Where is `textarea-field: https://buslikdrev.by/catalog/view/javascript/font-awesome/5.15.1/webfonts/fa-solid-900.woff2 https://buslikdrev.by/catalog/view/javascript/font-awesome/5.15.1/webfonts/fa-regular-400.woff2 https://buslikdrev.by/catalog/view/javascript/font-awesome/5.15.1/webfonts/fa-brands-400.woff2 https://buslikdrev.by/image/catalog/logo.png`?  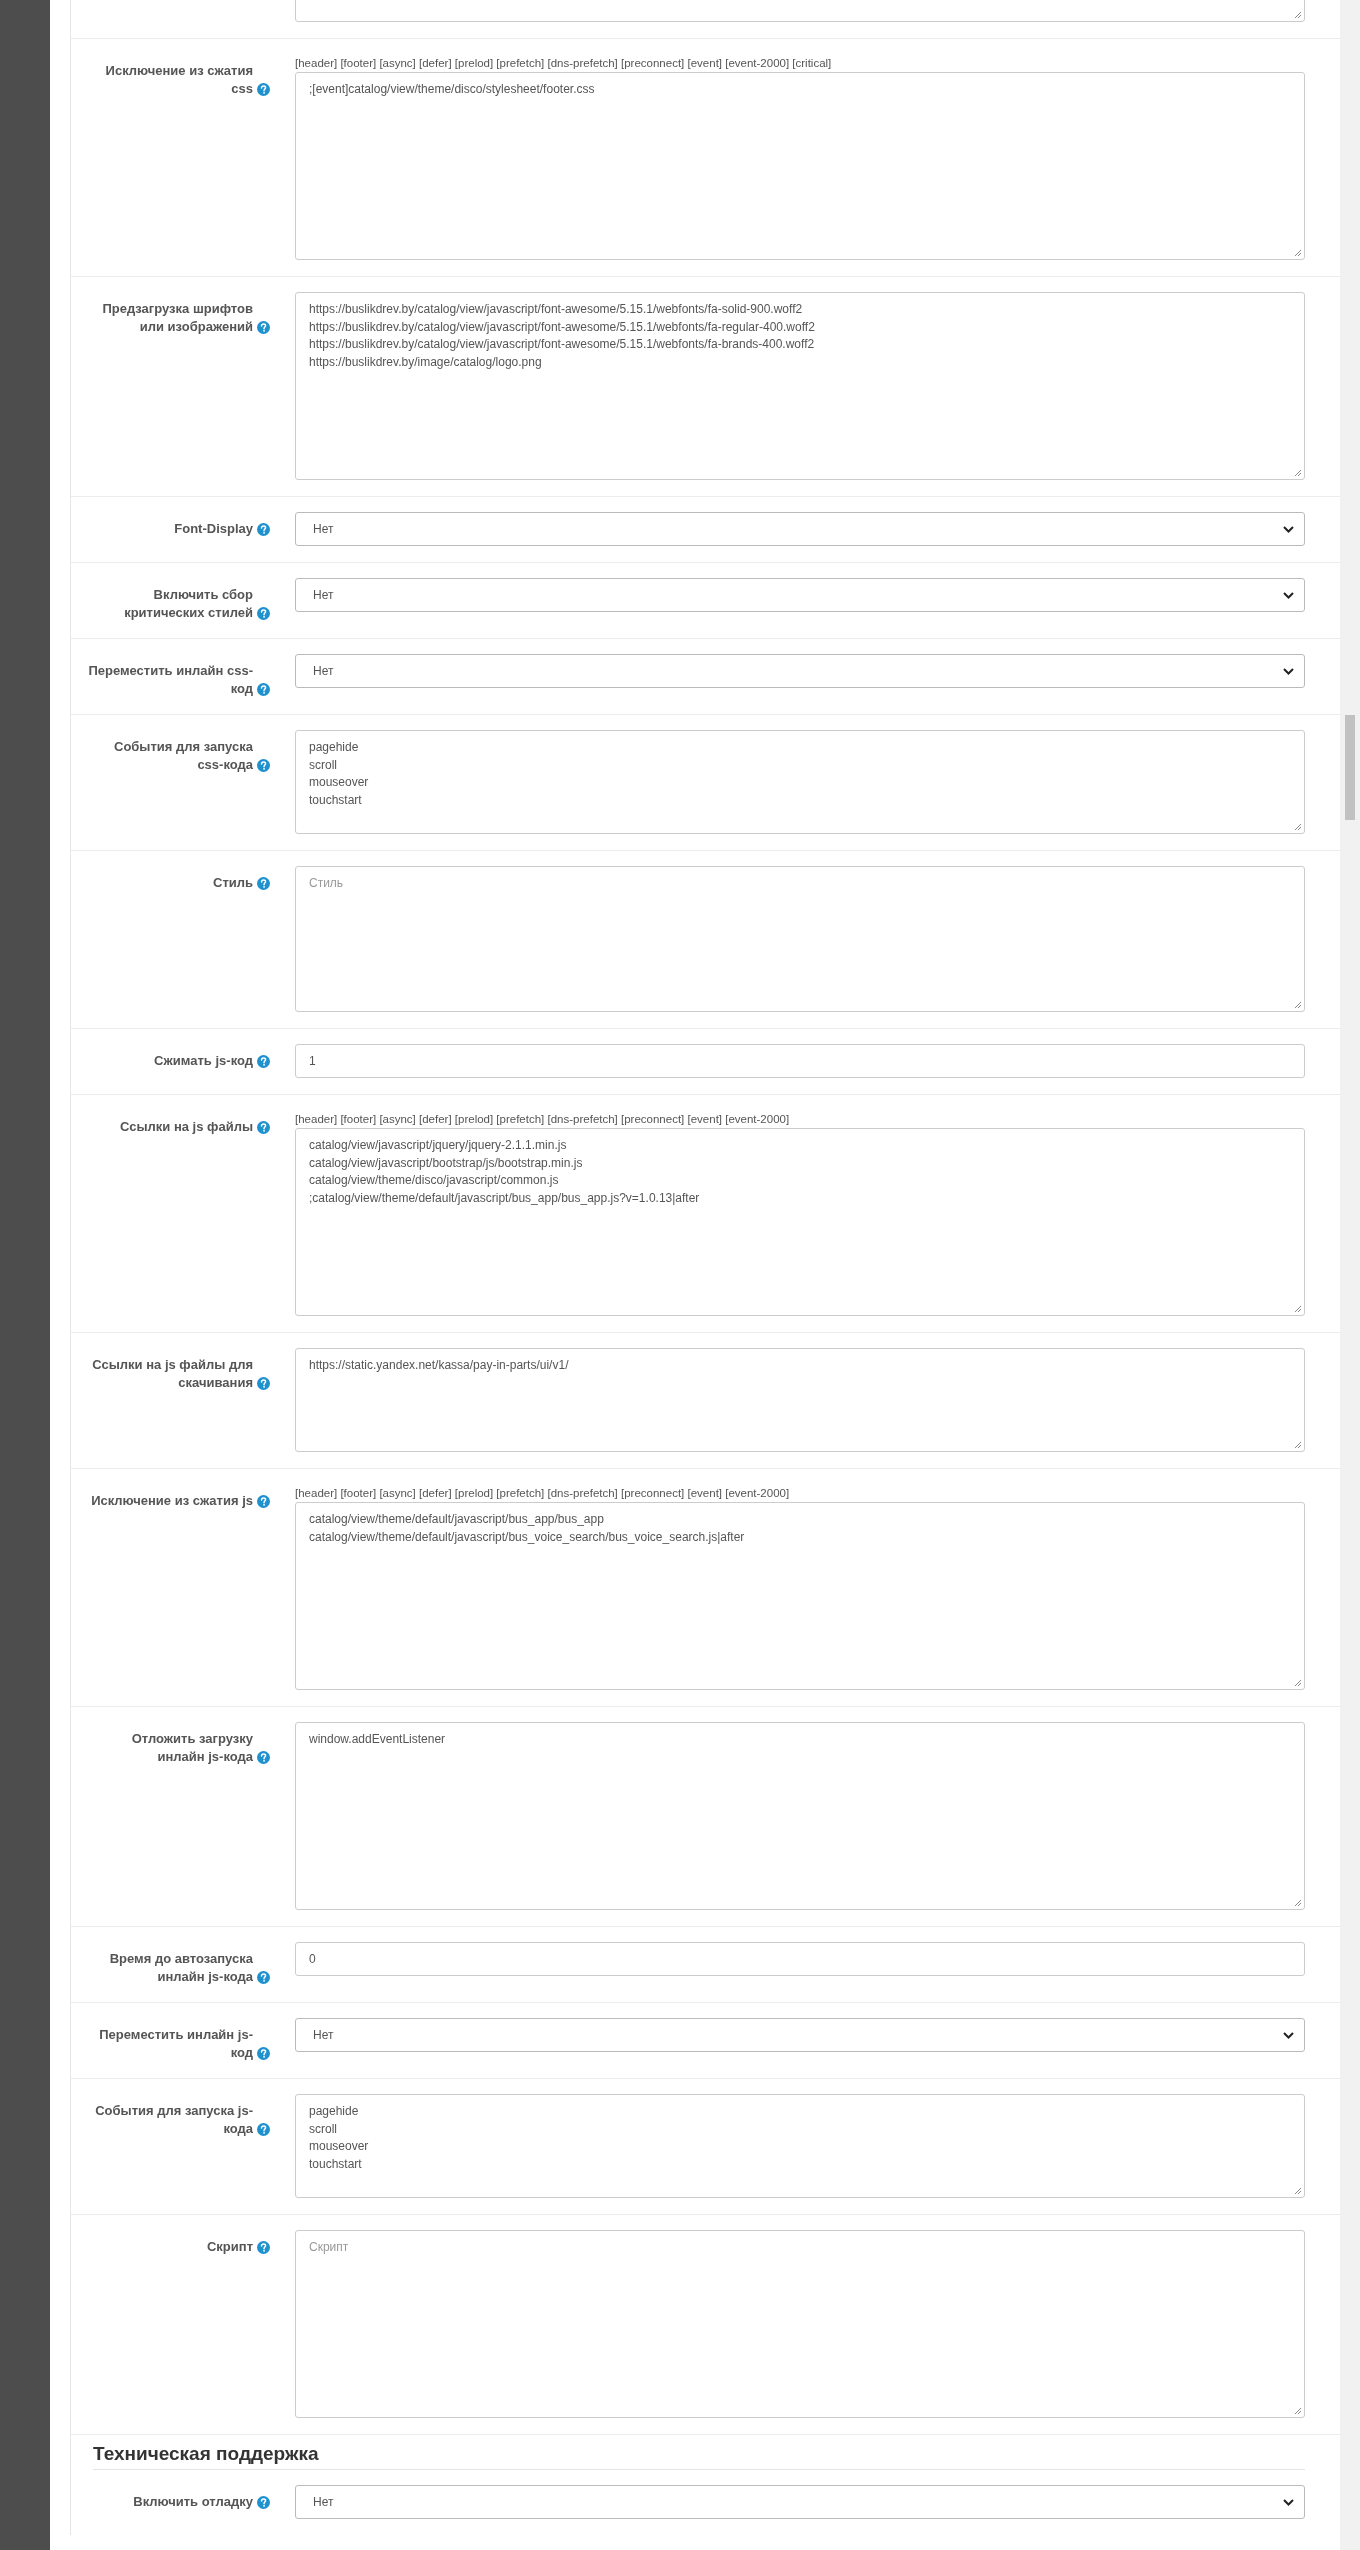 textarea-field: https://buslikdrev.by/catalog/view/javascript/font-awesome/5.15.1/webfonts/fa-solid-900.woff2 https://buslikdrev.by/catalog/view/javascript/font-awesome/5.15.1/webfonts/fa-regular-400.woff2 https://buslikdrev.by/catalog/view/javascript/font-awesome/5.15.1/webfonts/fa-brands-400.woff2 https://buslikdrev.by/image/catalog/logo.png is located at coordinates (800, 386).